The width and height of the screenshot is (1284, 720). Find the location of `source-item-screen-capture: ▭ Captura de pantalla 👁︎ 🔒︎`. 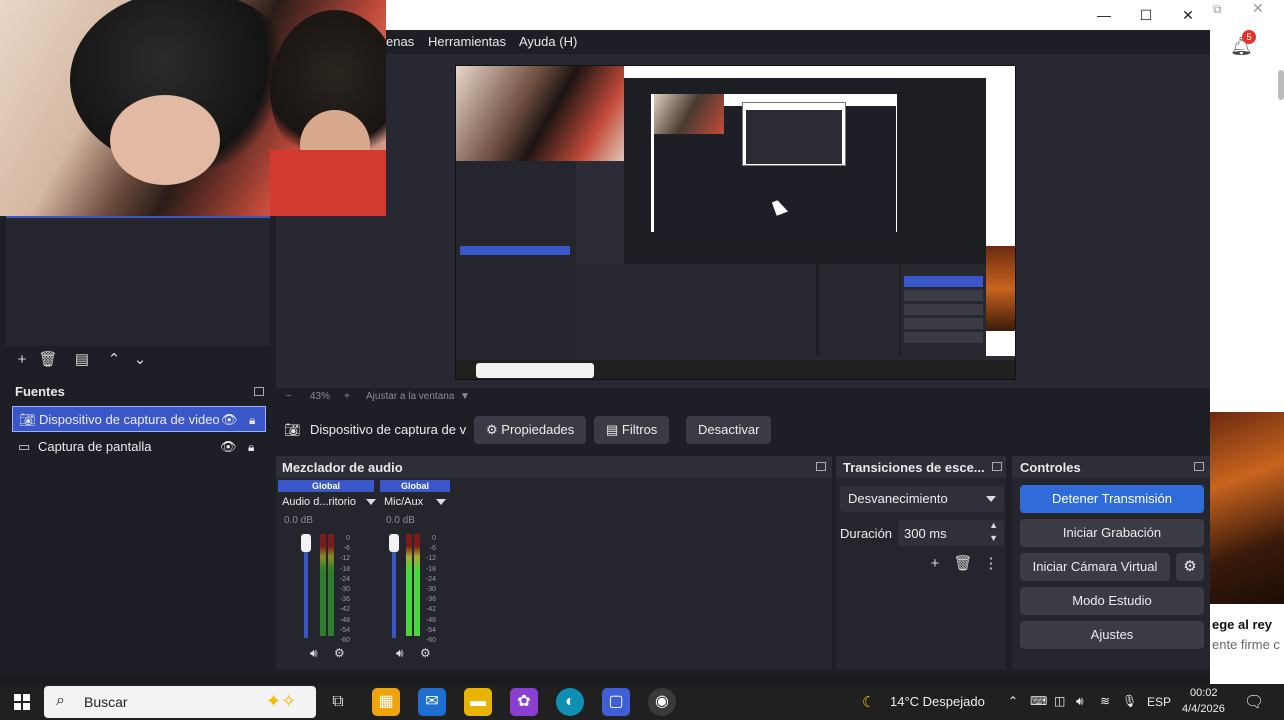

source-item-screen-capture: ▭ Captura de pantalla 👁︎ 🔒︎ is located at coordinates (139, 447).